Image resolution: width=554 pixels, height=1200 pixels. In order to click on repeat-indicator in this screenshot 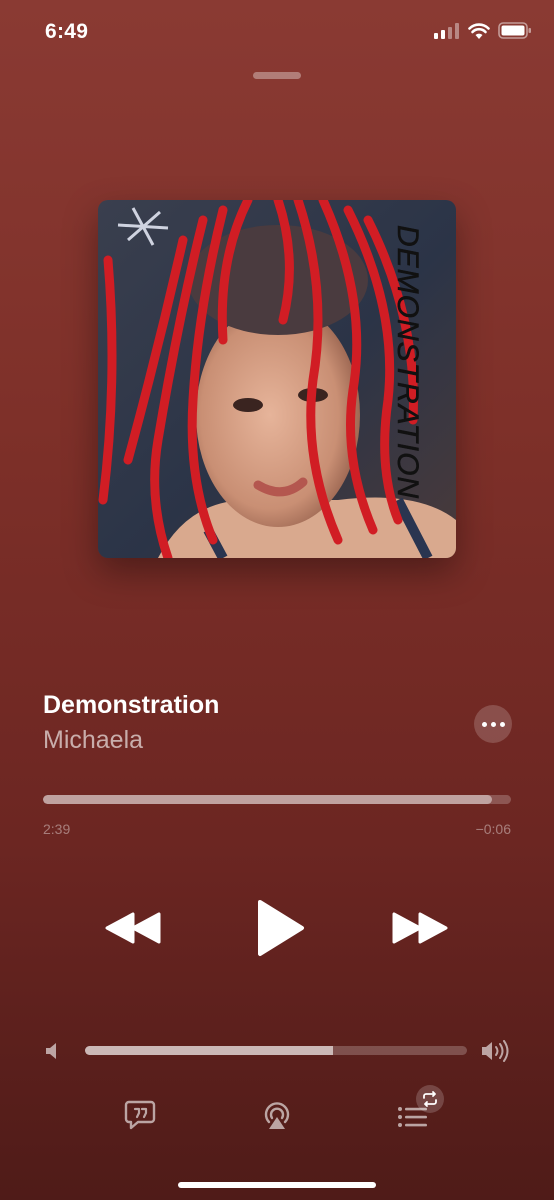, I will do `click(430, 1099)`.